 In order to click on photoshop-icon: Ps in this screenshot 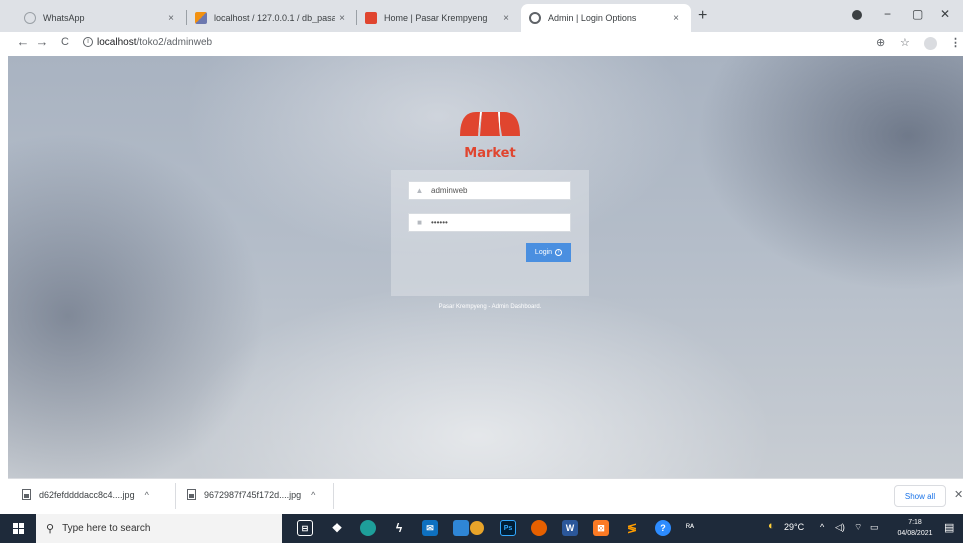, I will do `click(508, 528)`.